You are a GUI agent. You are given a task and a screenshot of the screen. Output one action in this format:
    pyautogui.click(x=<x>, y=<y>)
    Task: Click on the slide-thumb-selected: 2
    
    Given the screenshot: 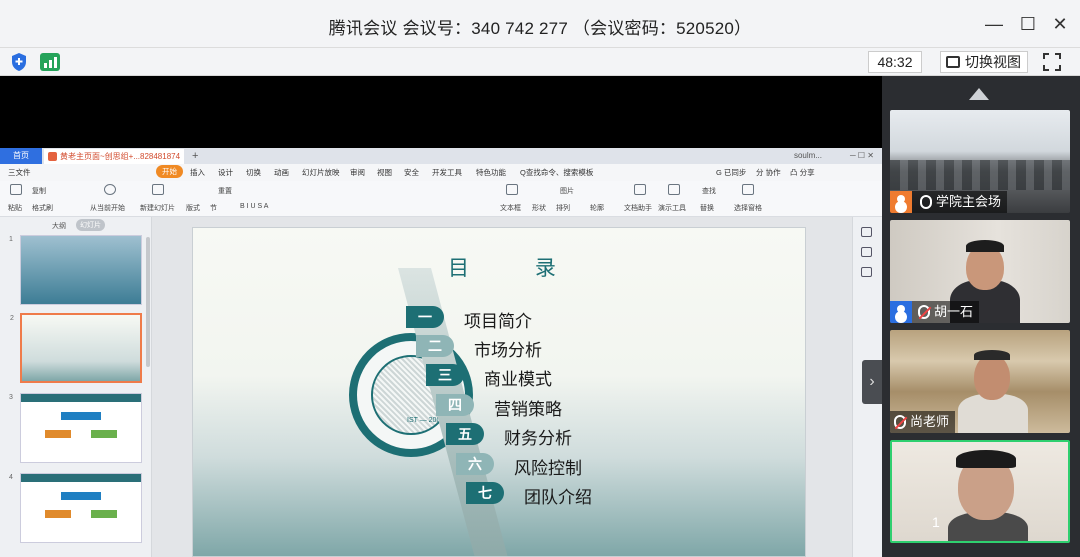 What is the action you would take?
    pyautogui.click(x=76, y=348)
    